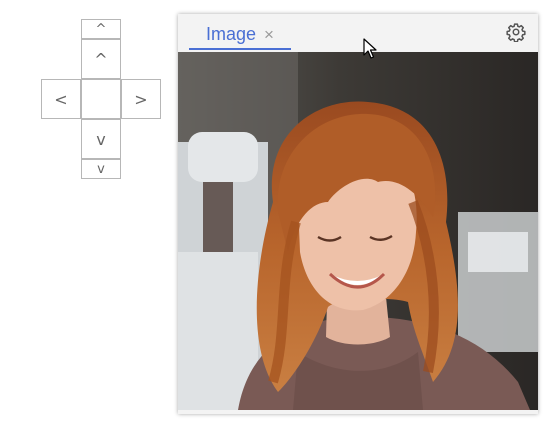 This screenshot has height=426, width=560. Describe the element at coordinates (358, 33) in the screenshot. I see `tab-bar: Image ×` at that location.